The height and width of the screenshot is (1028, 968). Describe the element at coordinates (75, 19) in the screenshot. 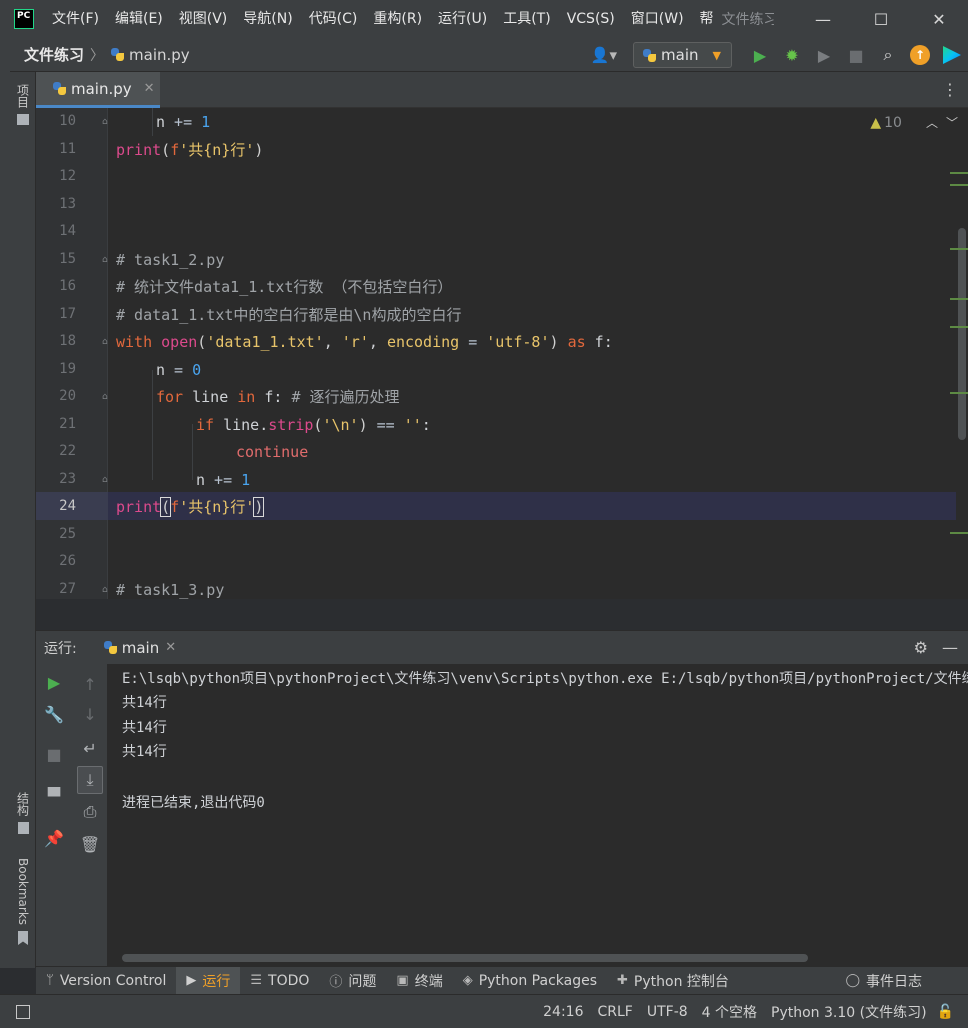

I see `menu-file: 文件(F)` at that location.